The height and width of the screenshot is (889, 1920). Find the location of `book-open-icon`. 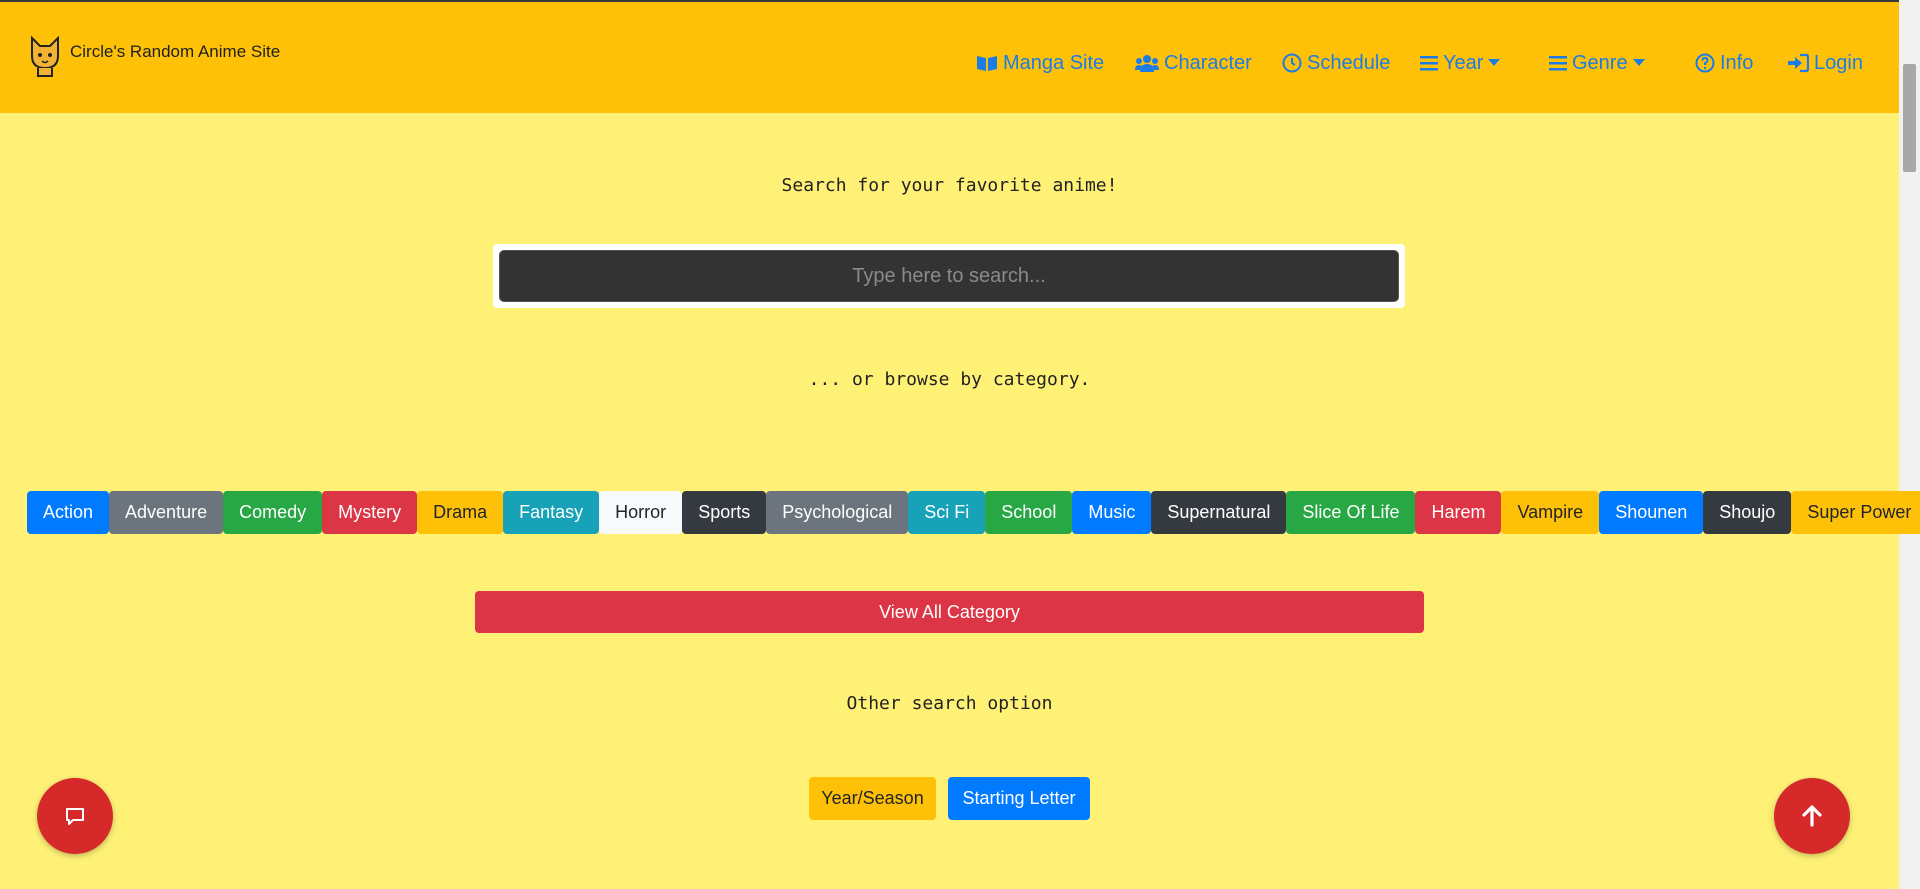

book-open-icon is located at coordinates (987, 63).